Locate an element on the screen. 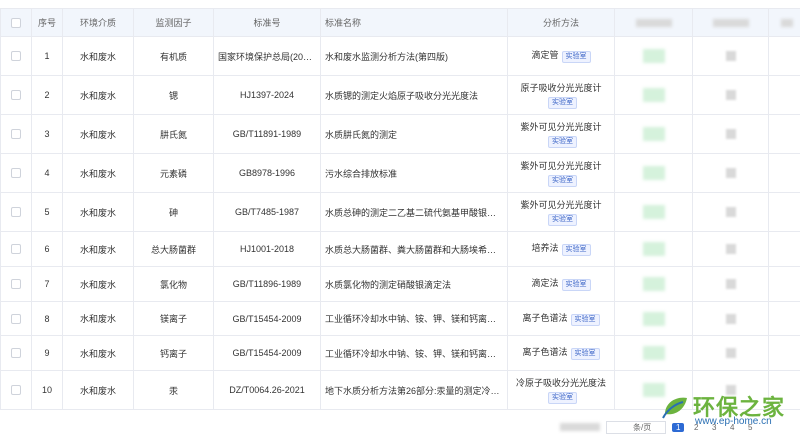  method-text: 冷原子吸收分光光度法 is located at coordinates (560, 382).